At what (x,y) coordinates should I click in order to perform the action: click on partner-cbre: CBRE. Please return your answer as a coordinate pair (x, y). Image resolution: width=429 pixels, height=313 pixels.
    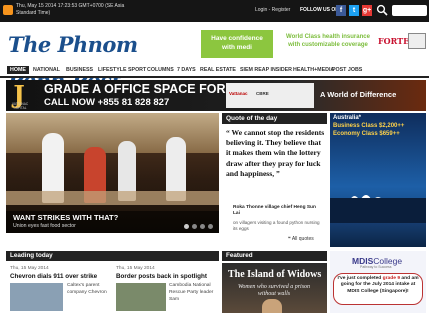
    Looking at the image, I should click on (262, 93).